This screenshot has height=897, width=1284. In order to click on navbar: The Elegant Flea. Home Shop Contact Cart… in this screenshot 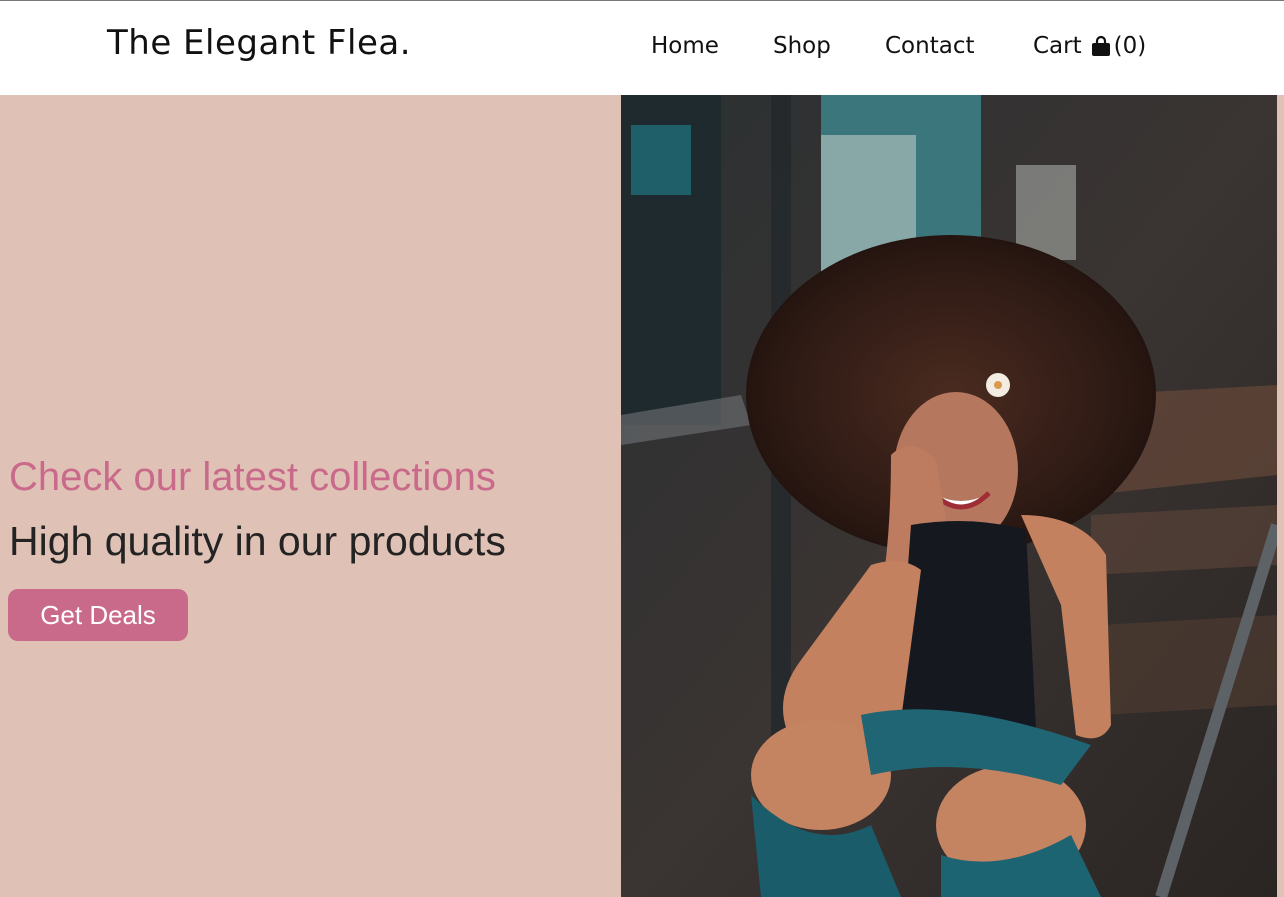, I will do `click(642, 48)`.